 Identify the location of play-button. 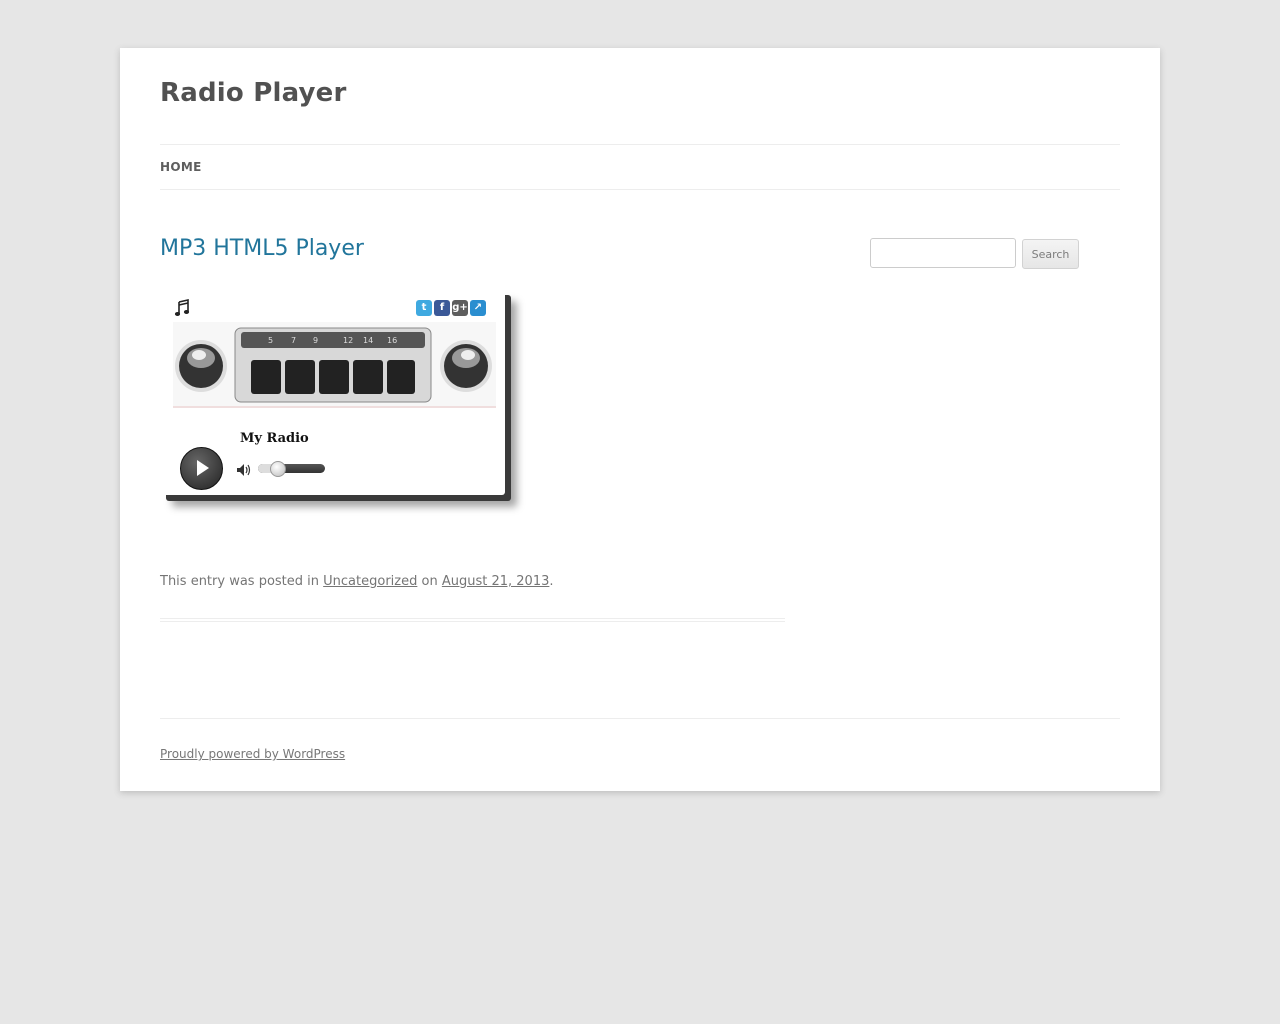
(201, 468).